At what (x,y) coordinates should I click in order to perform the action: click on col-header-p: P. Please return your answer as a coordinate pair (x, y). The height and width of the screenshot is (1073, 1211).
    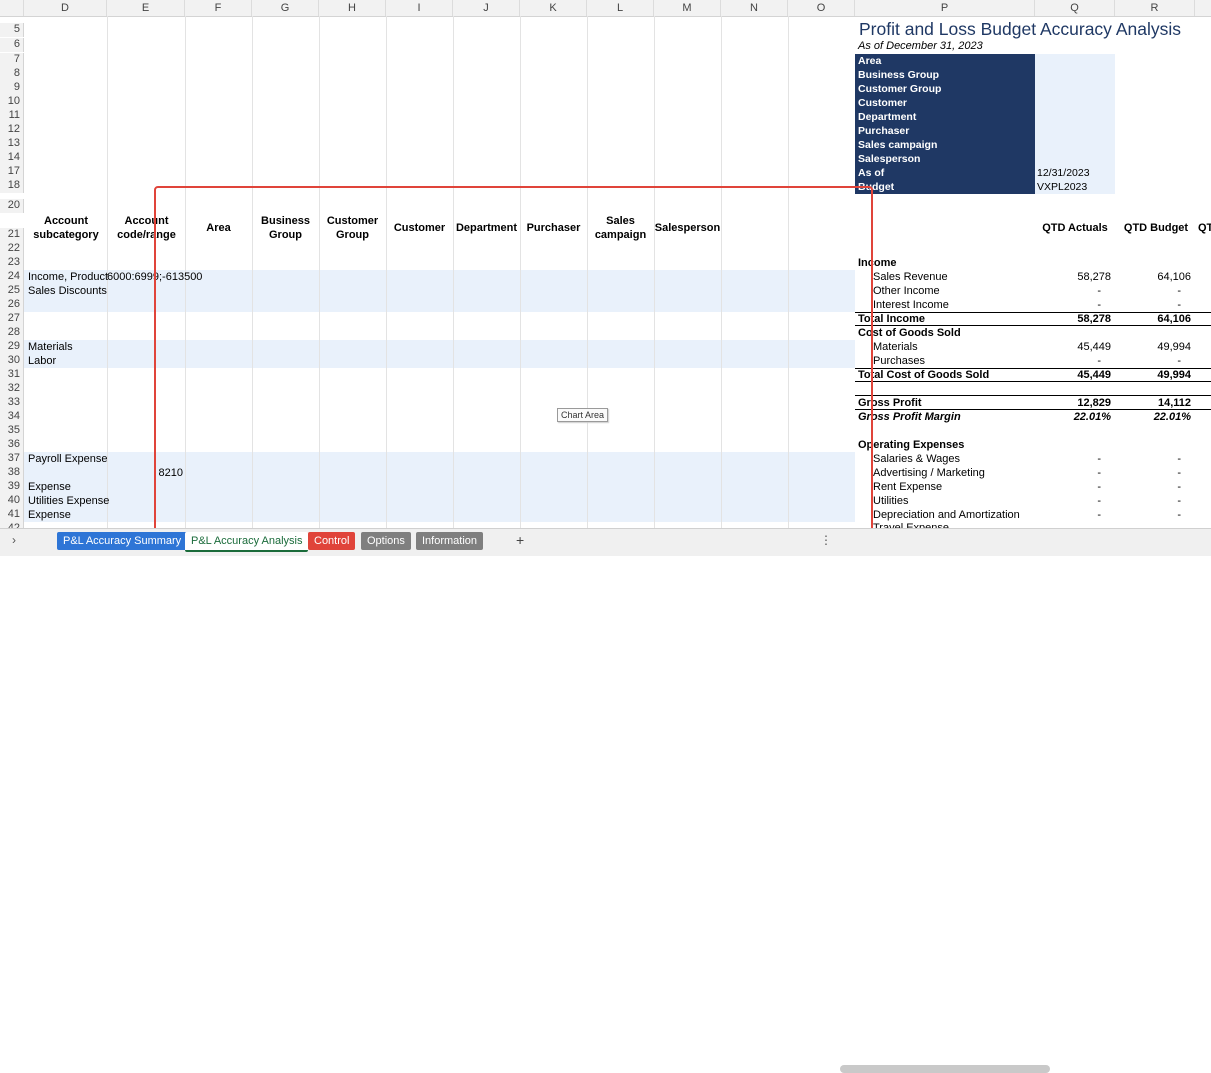
    Looking at the image, I should click on (945, 8).